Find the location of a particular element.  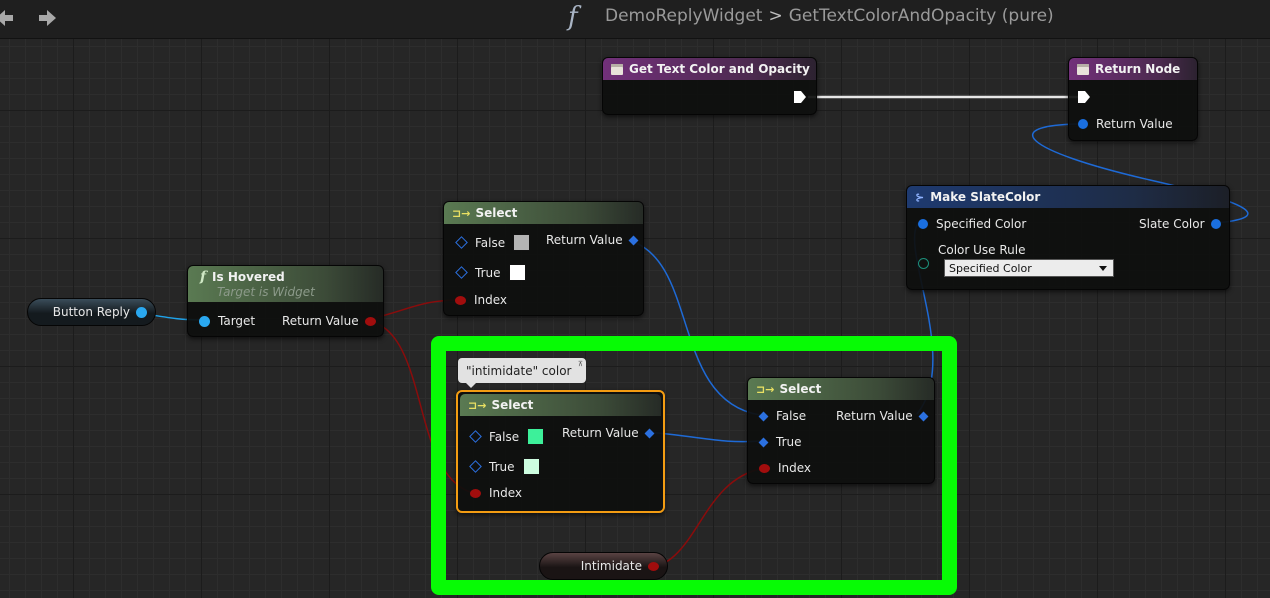

chevron-down-icon is located at coordinates (1103, 268).